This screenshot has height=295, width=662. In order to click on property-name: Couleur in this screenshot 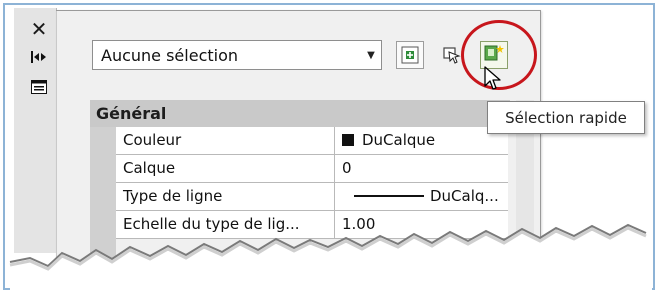, I will do `click(225, 140)`.